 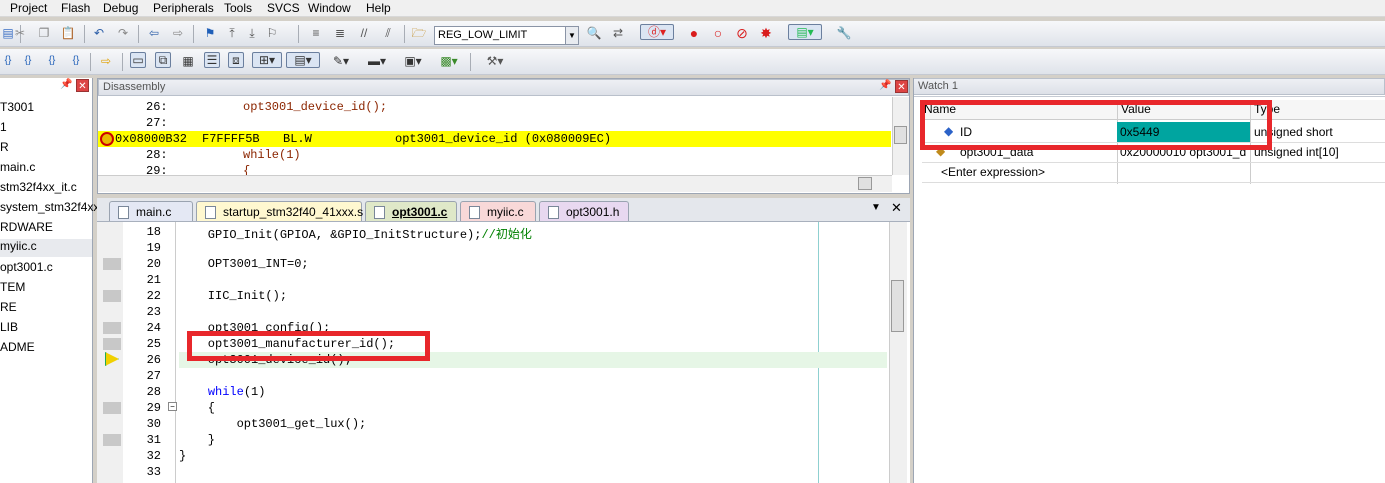 What do you see at coordinates (75, 8) in the screenshot?
I see `menu-flash: Flash` at bounding box center [75, 8].